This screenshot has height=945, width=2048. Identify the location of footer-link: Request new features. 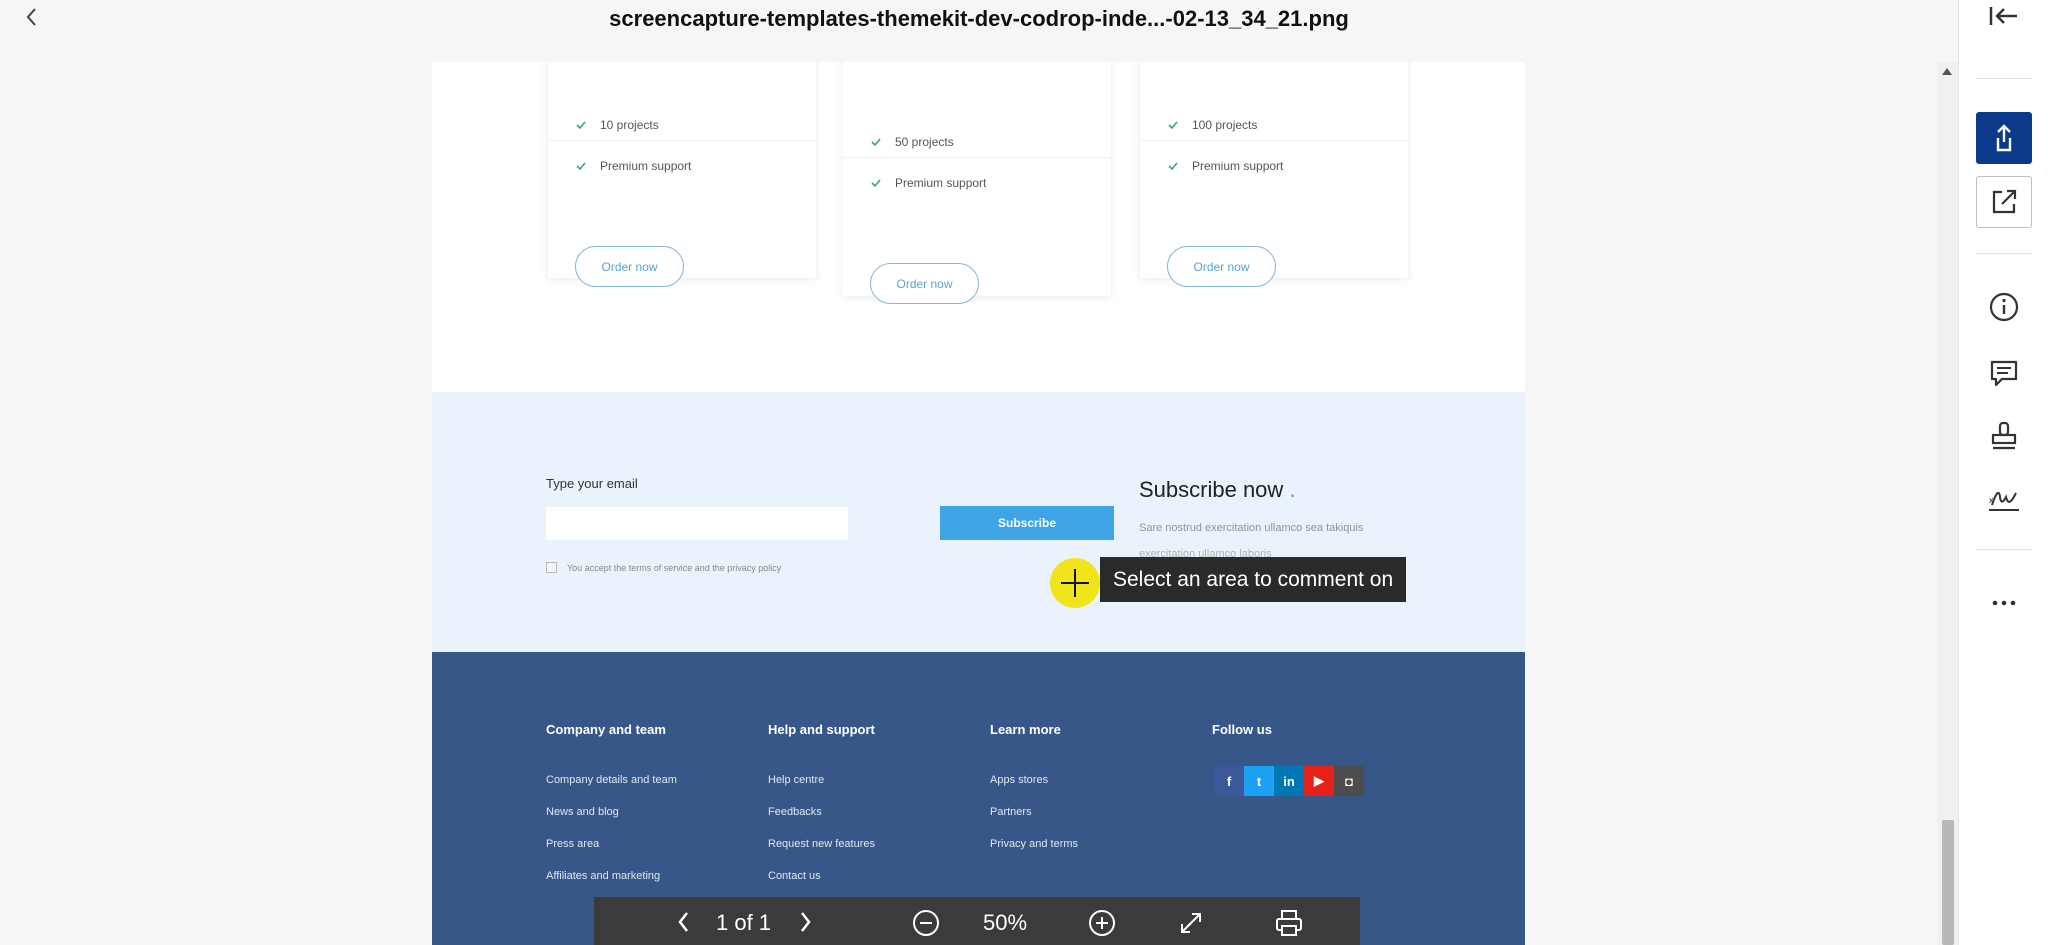
(821, 844).